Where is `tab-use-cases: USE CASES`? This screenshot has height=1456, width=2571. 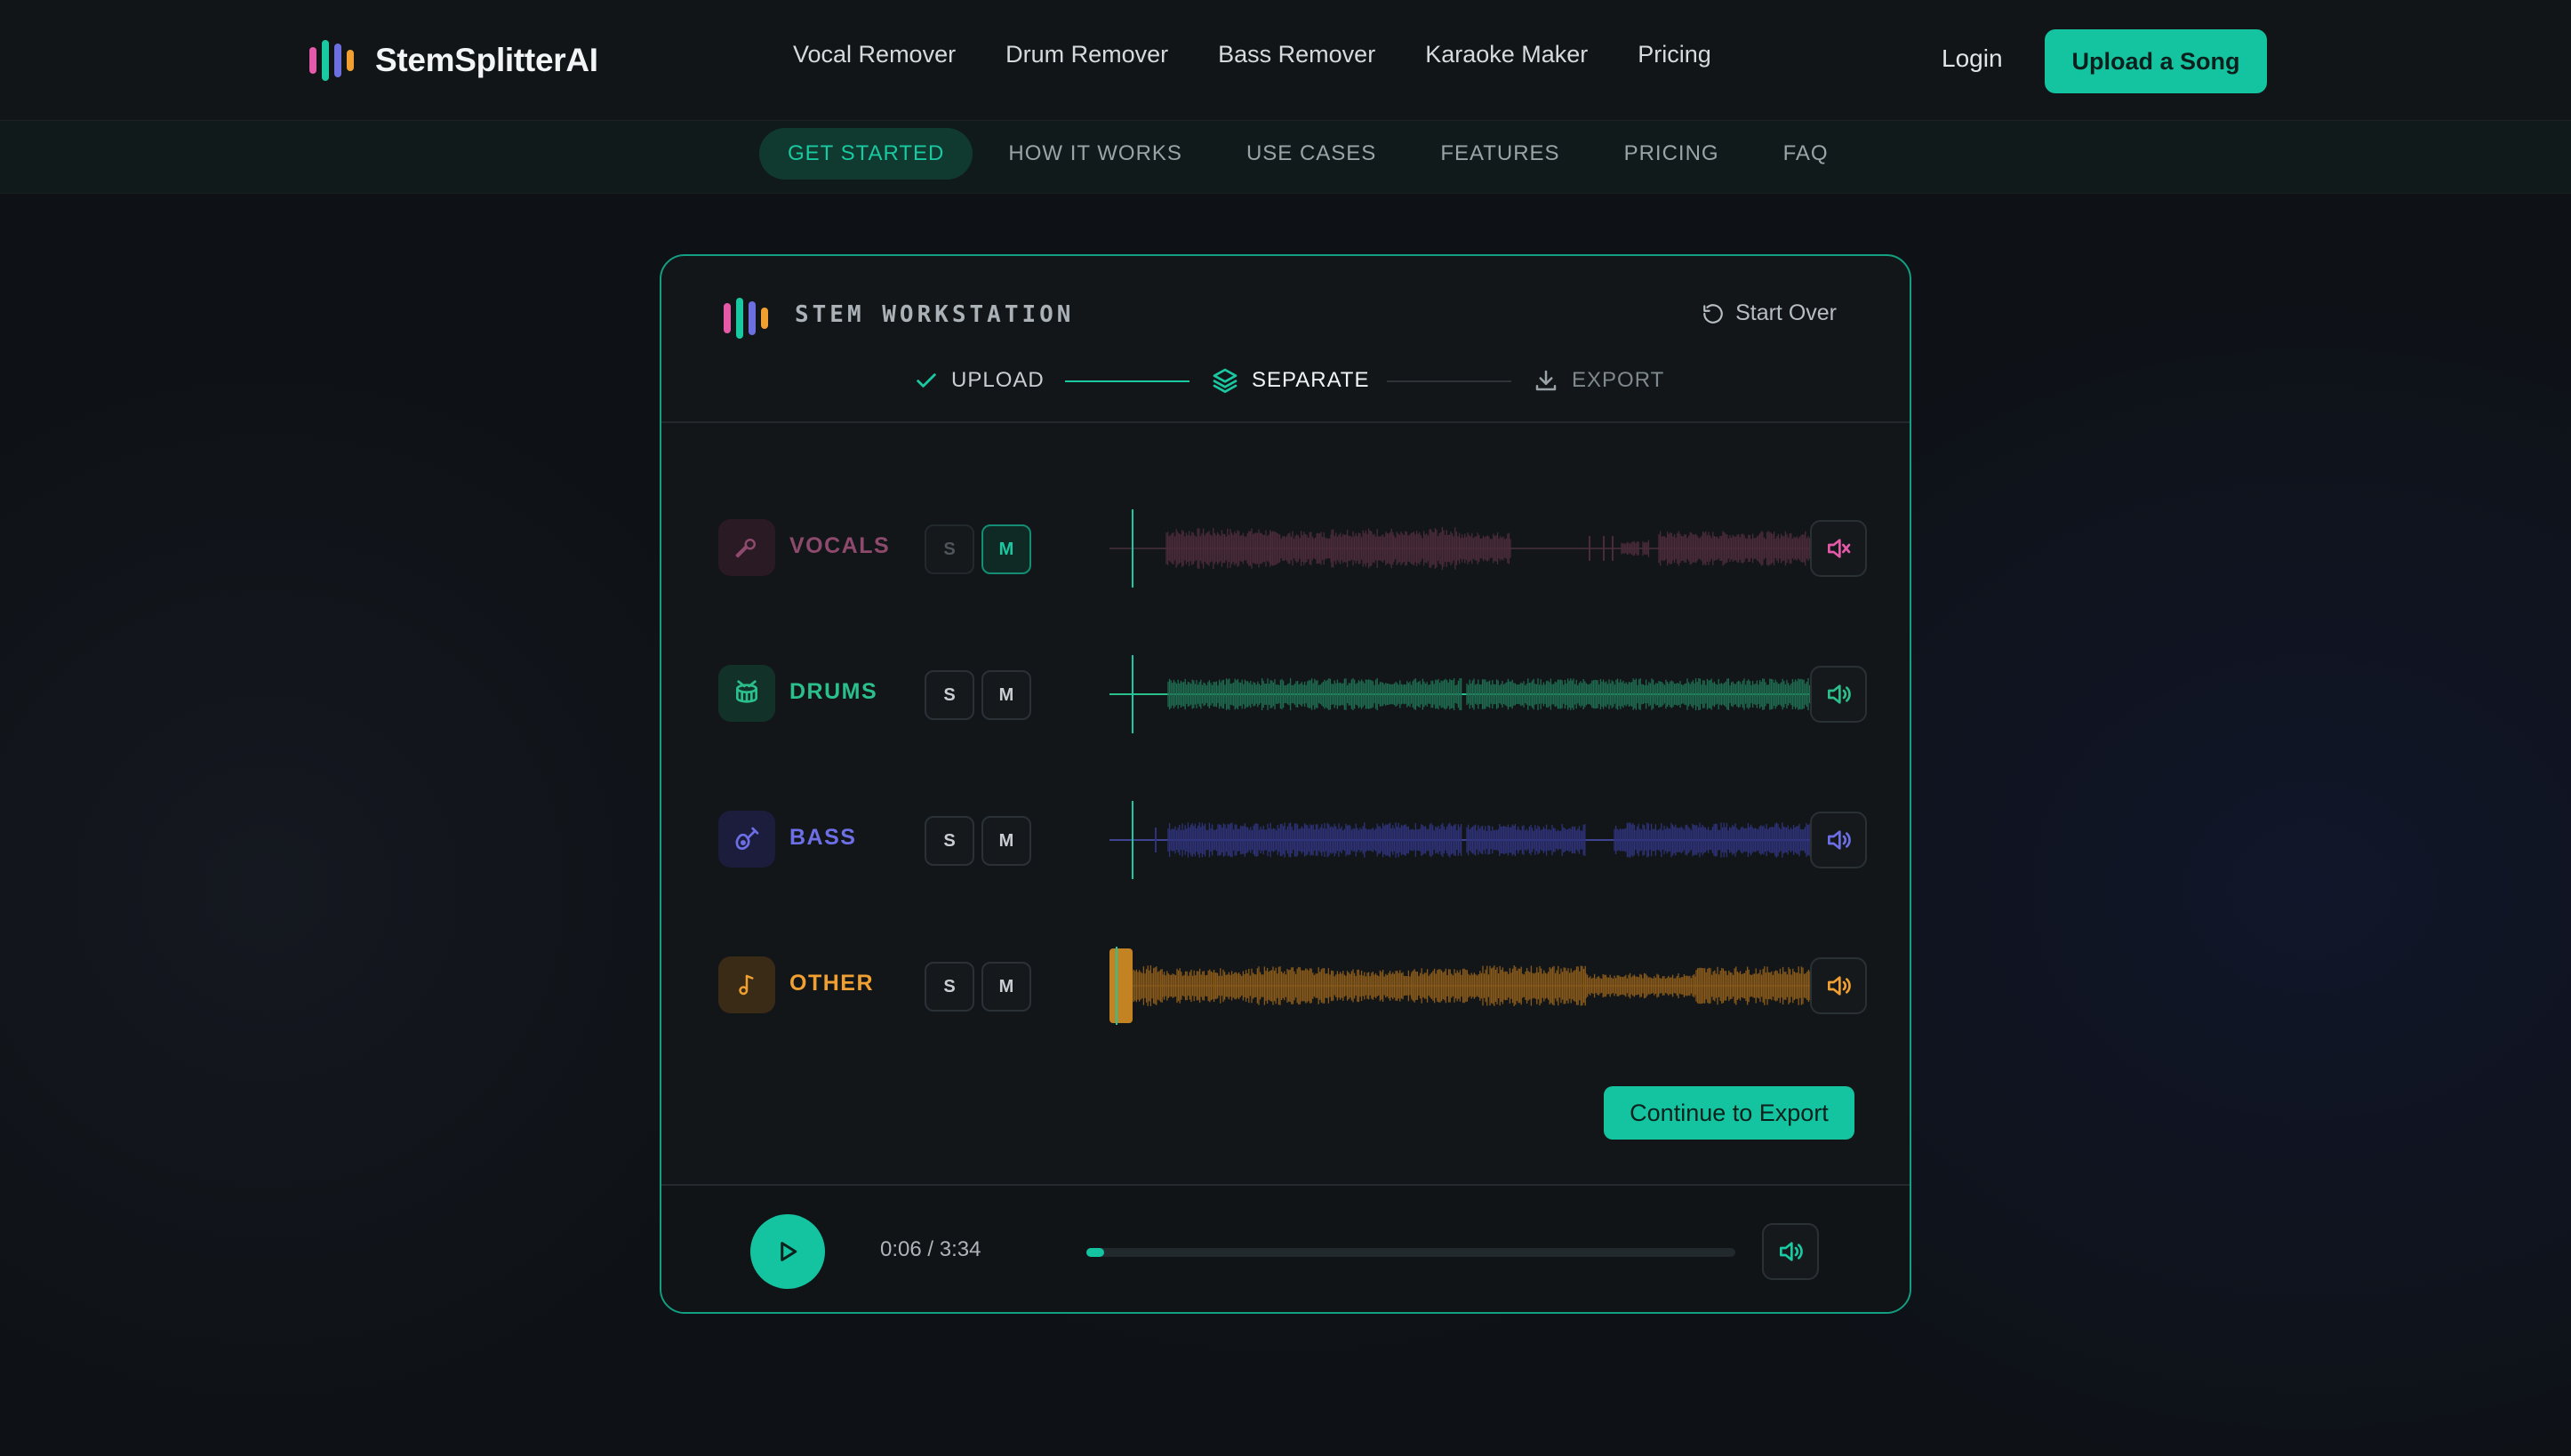 tab-use-cases: USE CASES is located at coordinates (1311, 154).